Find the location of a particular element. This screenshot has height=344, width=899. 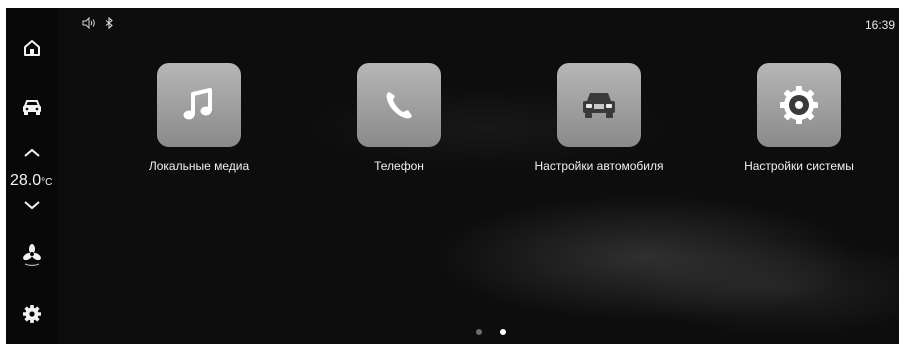

page-indicator is located at coordinates (491, 332).